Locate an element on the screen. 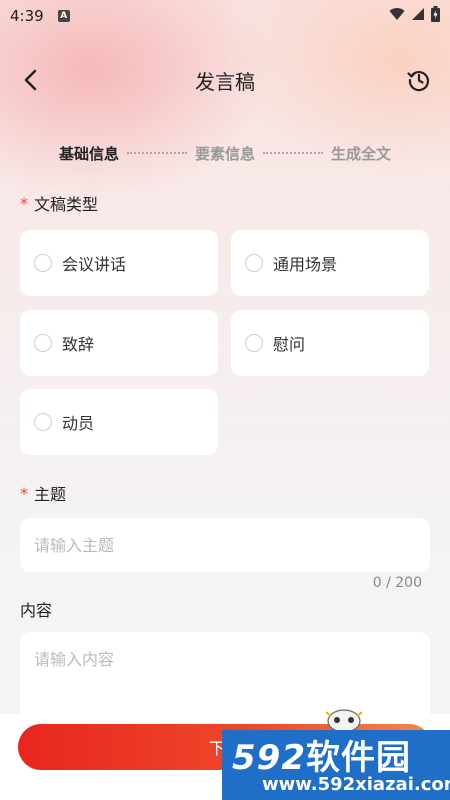  topic-label: 主题 is located at coordinates (50, 494).